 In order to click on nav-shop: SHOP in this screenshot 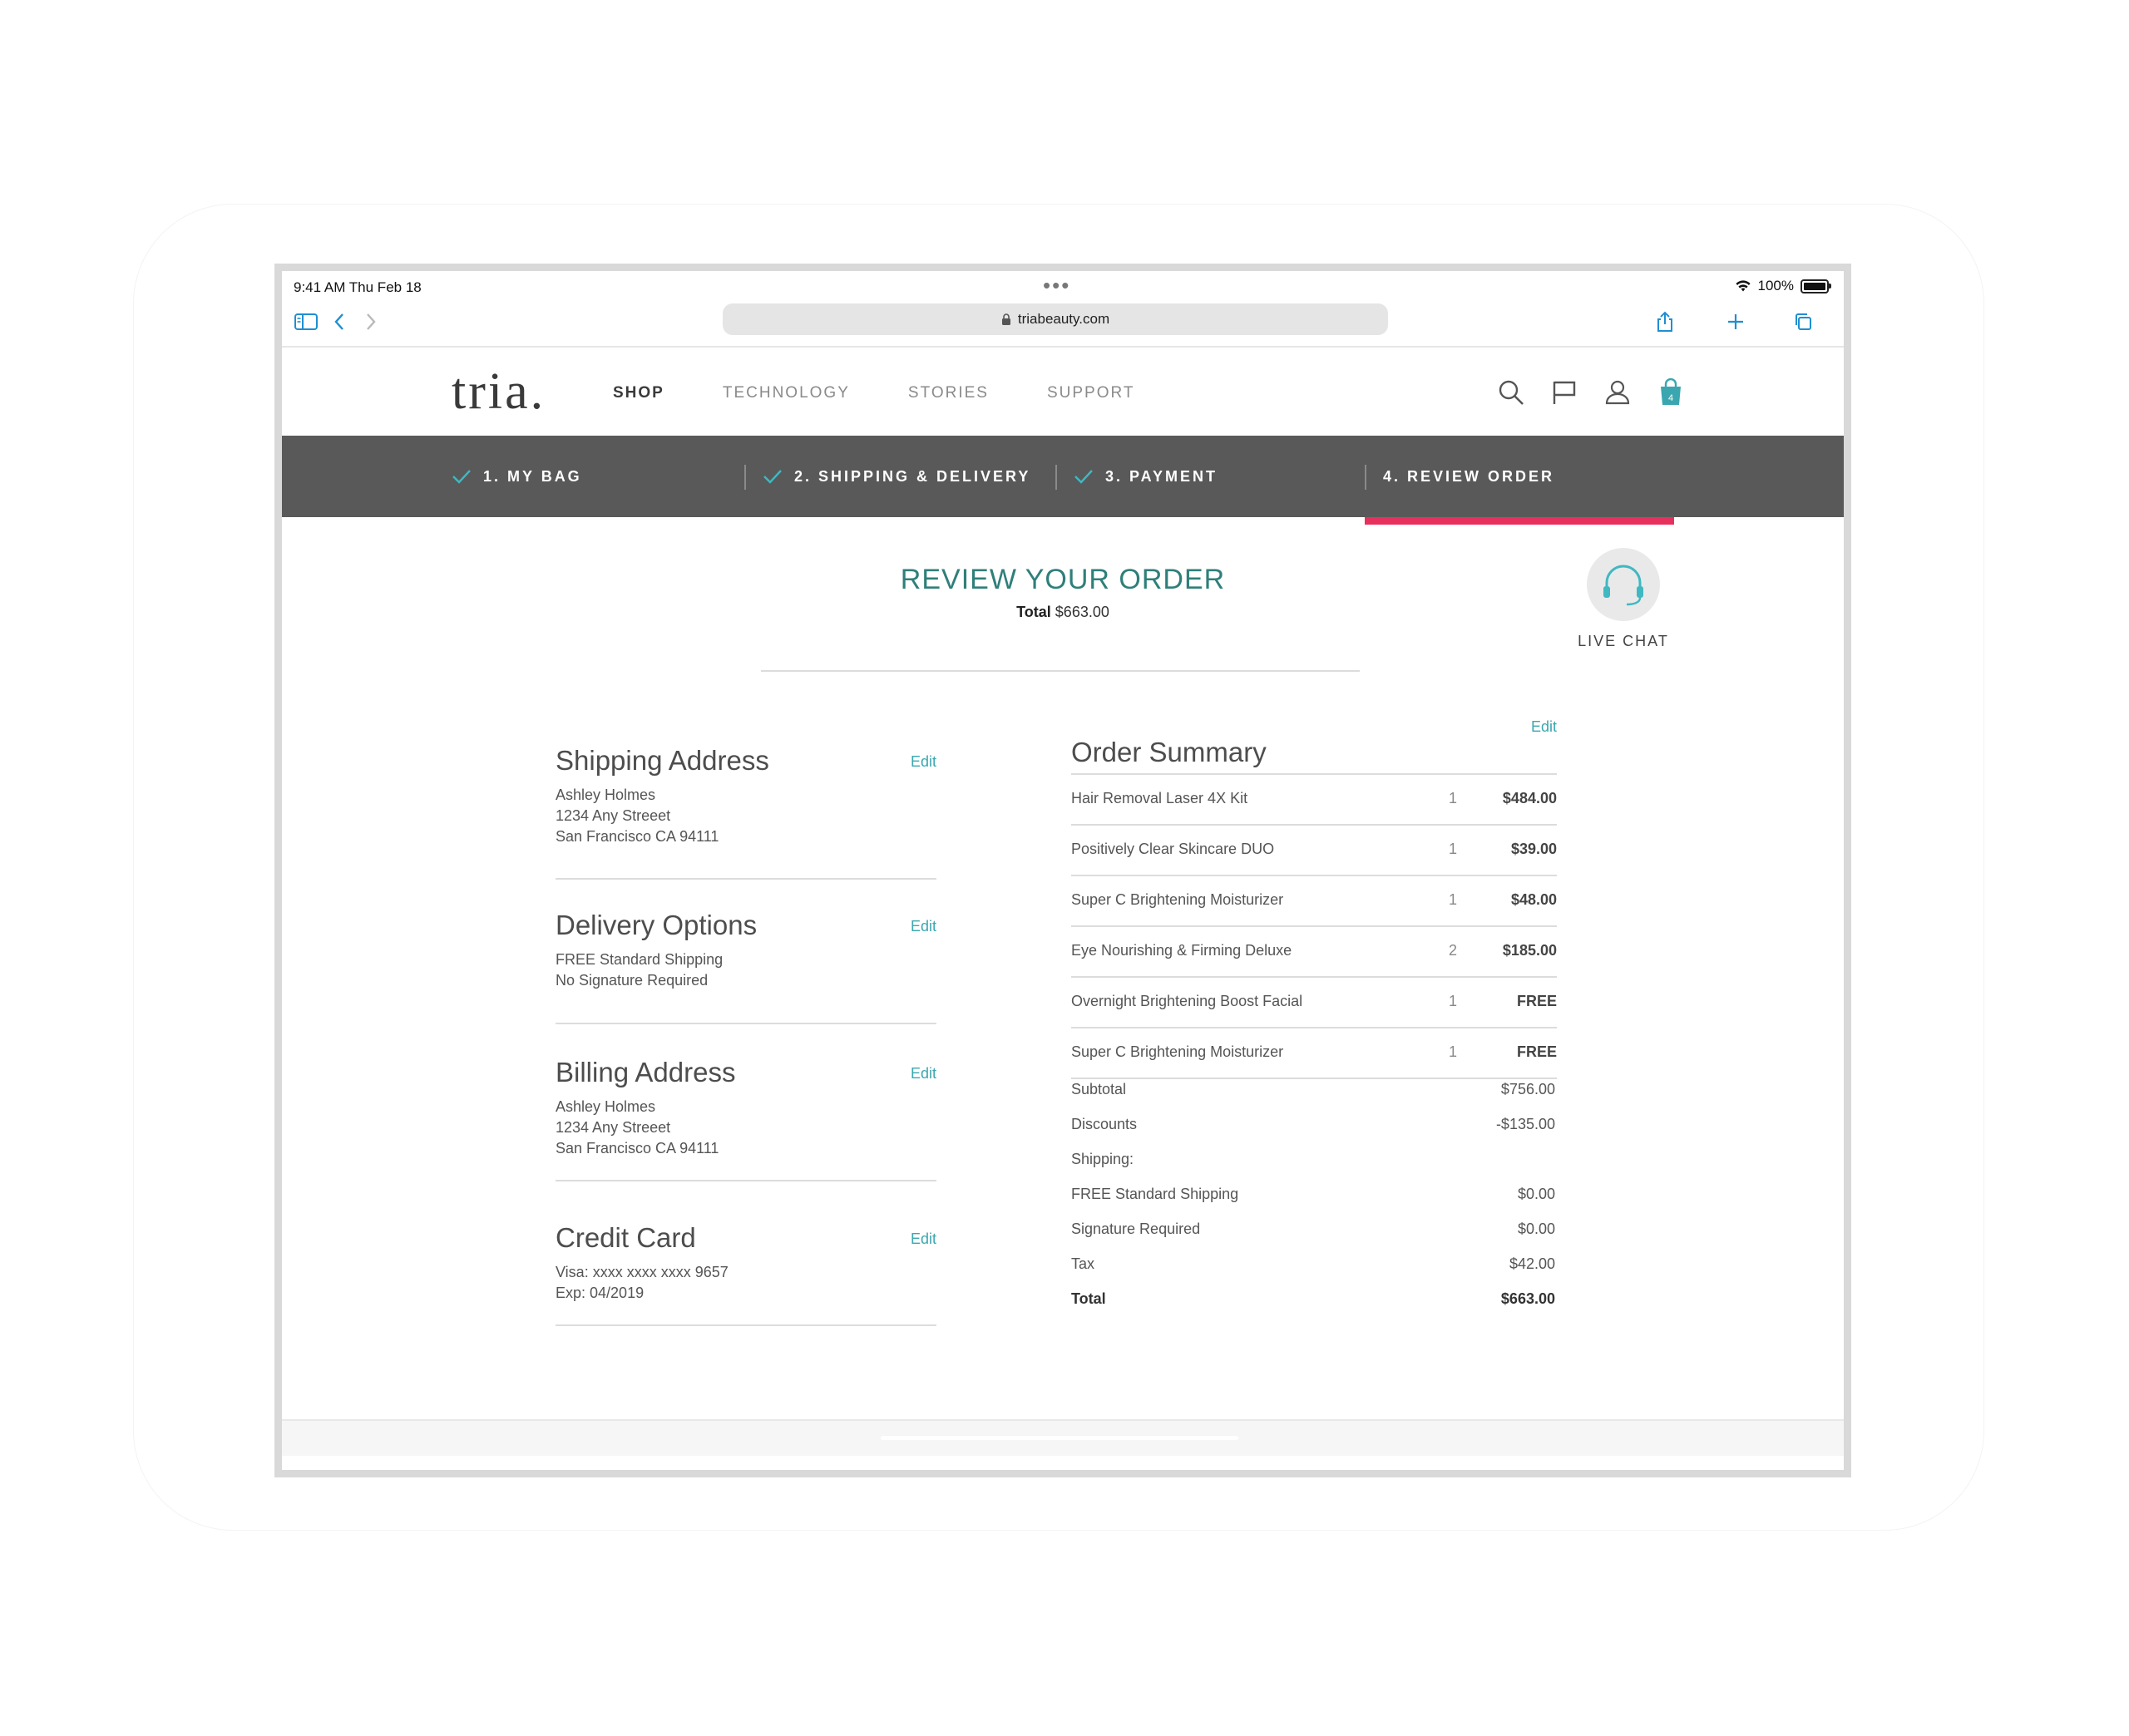, I will do `click(639, 393)`.